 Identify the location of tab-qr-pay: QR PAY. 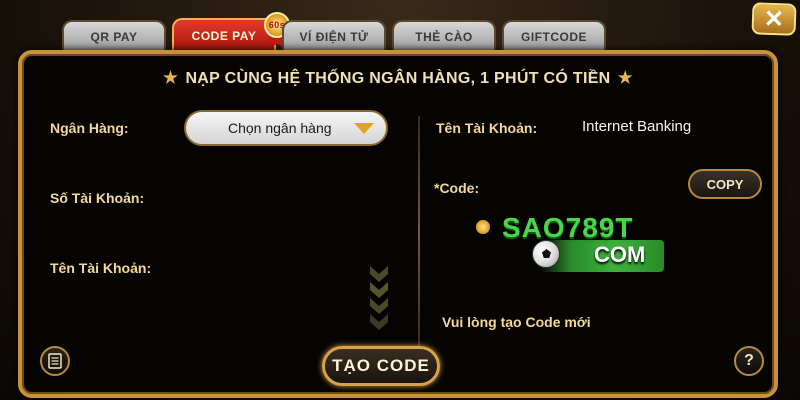
(114, 36).